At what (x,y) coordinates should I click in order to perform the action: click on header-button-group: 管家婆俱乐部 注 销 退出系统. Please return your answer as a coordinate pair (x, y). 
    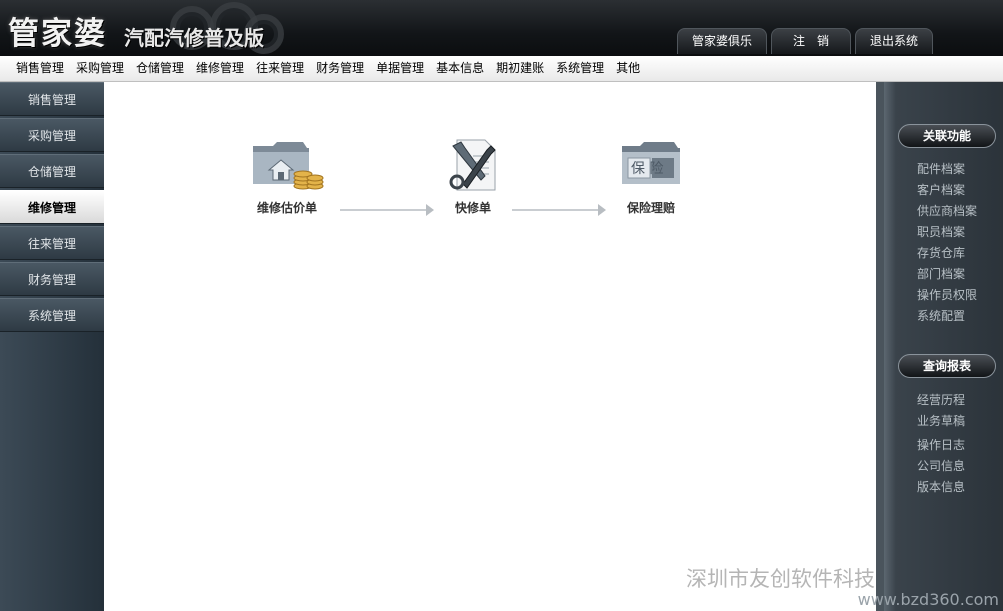
    Looking at the image, I should click on (805, 41).